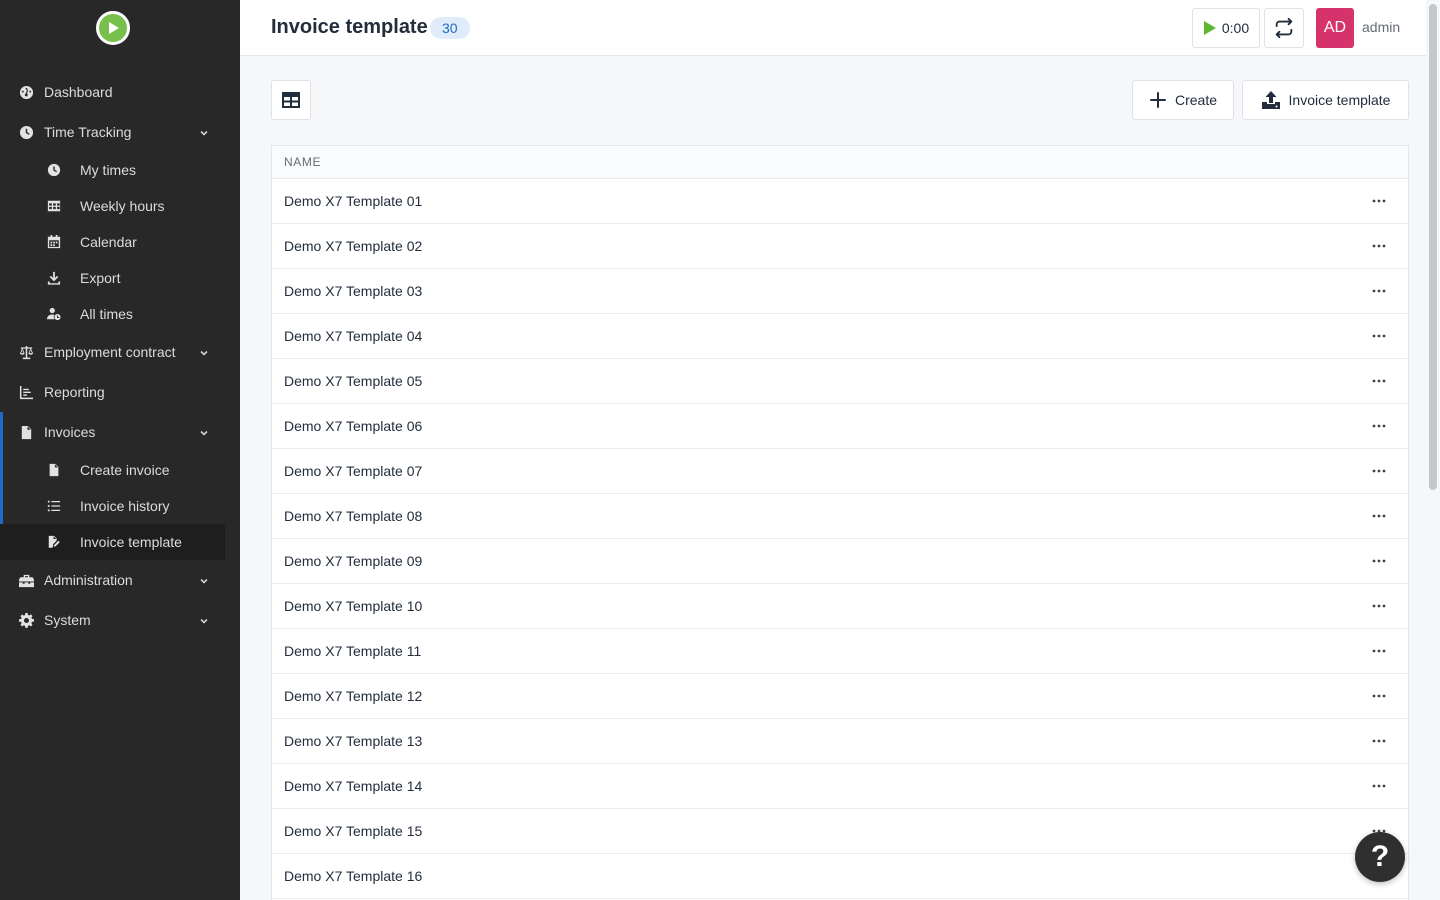 The width and height of the screenshot is (1440, 900). Describe the element at coordinates (353, 651) in the screenshot. I see `template-name: Demo X7 Template 11` at that location.